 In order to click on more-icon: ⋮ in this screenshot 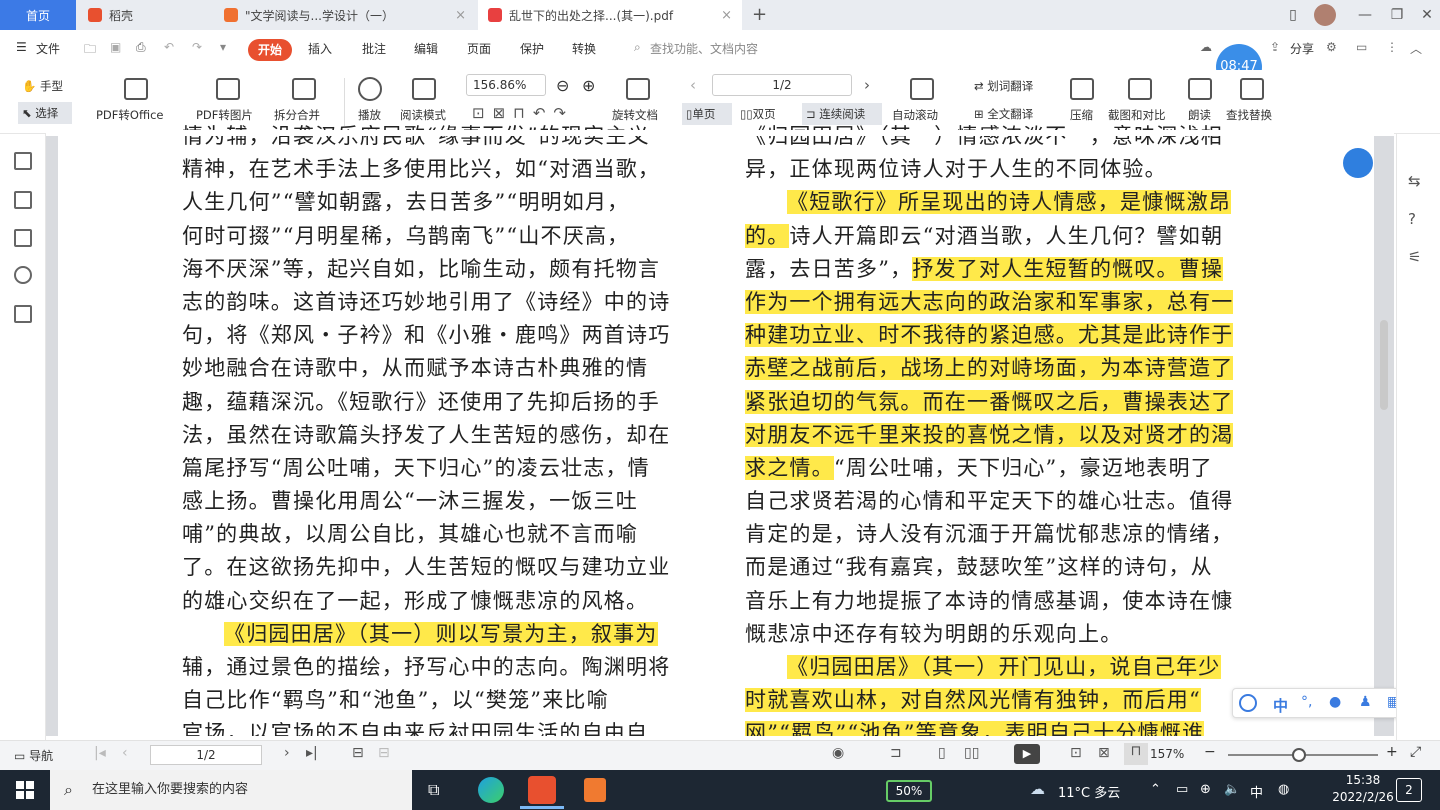, I will do `click(1392, 47)`.